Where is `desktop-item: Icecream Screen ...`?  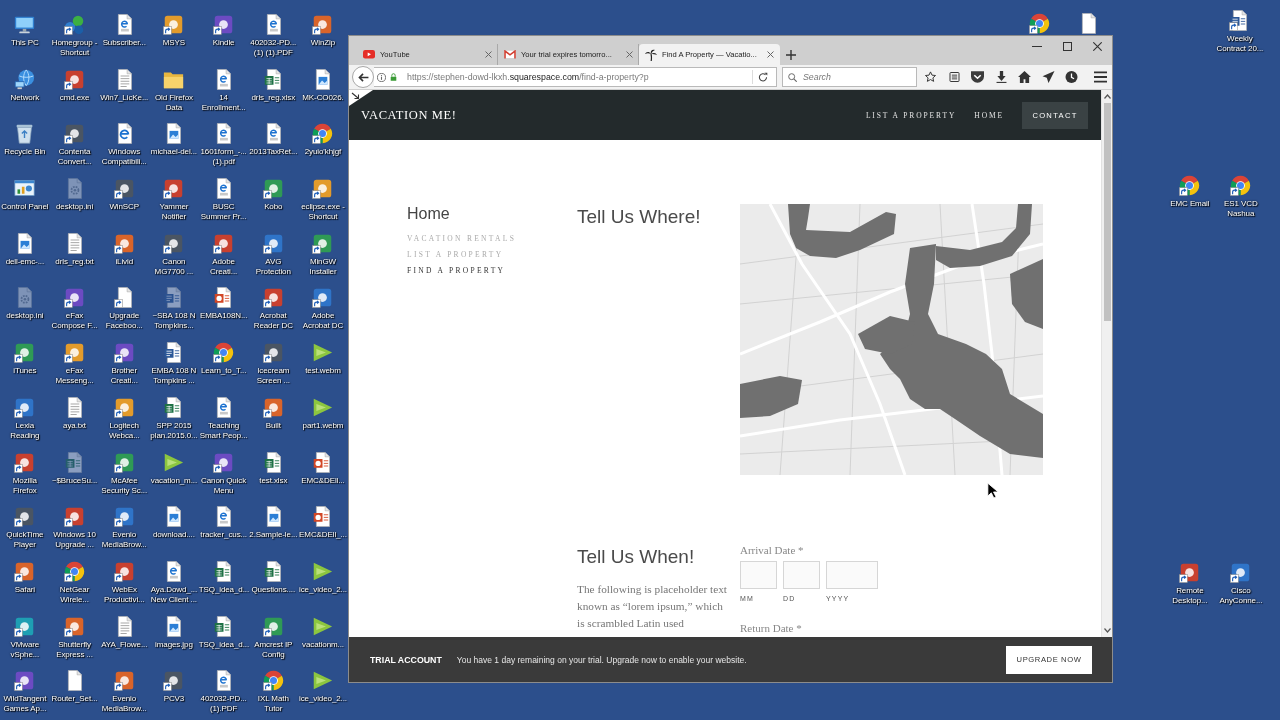 desktop-item: Icecream Screen ... is located at coordinates (273, 364).